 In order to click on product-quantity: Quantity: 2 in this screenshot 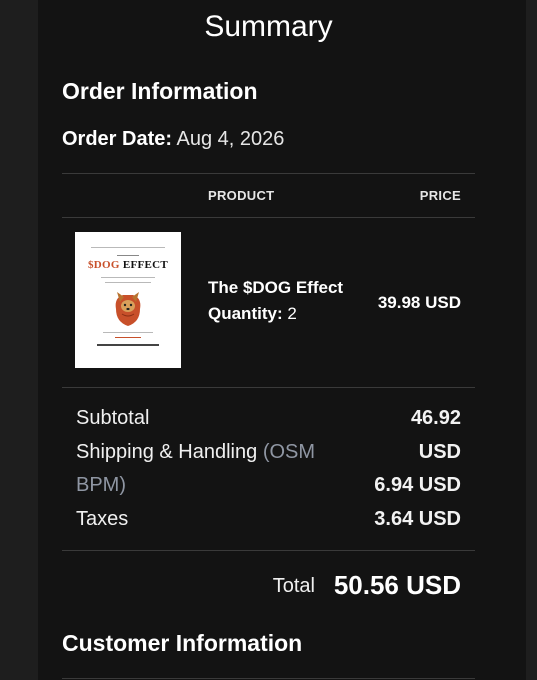, I will do `click(252, 314)`.